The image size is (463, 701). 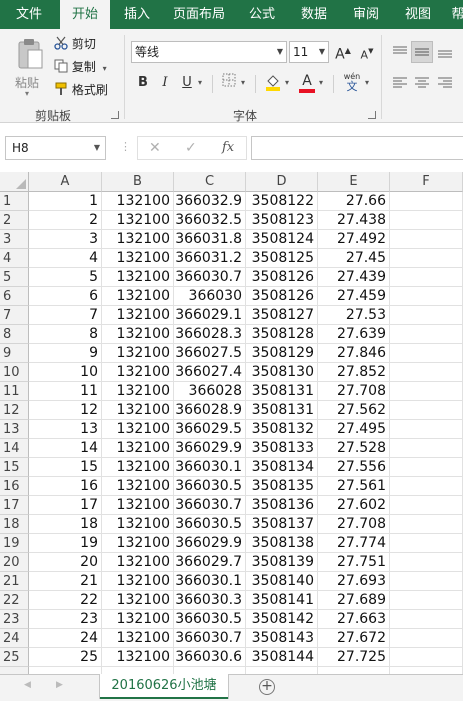 I want to click on cell-A6: 6, so click(x=65, y=296).